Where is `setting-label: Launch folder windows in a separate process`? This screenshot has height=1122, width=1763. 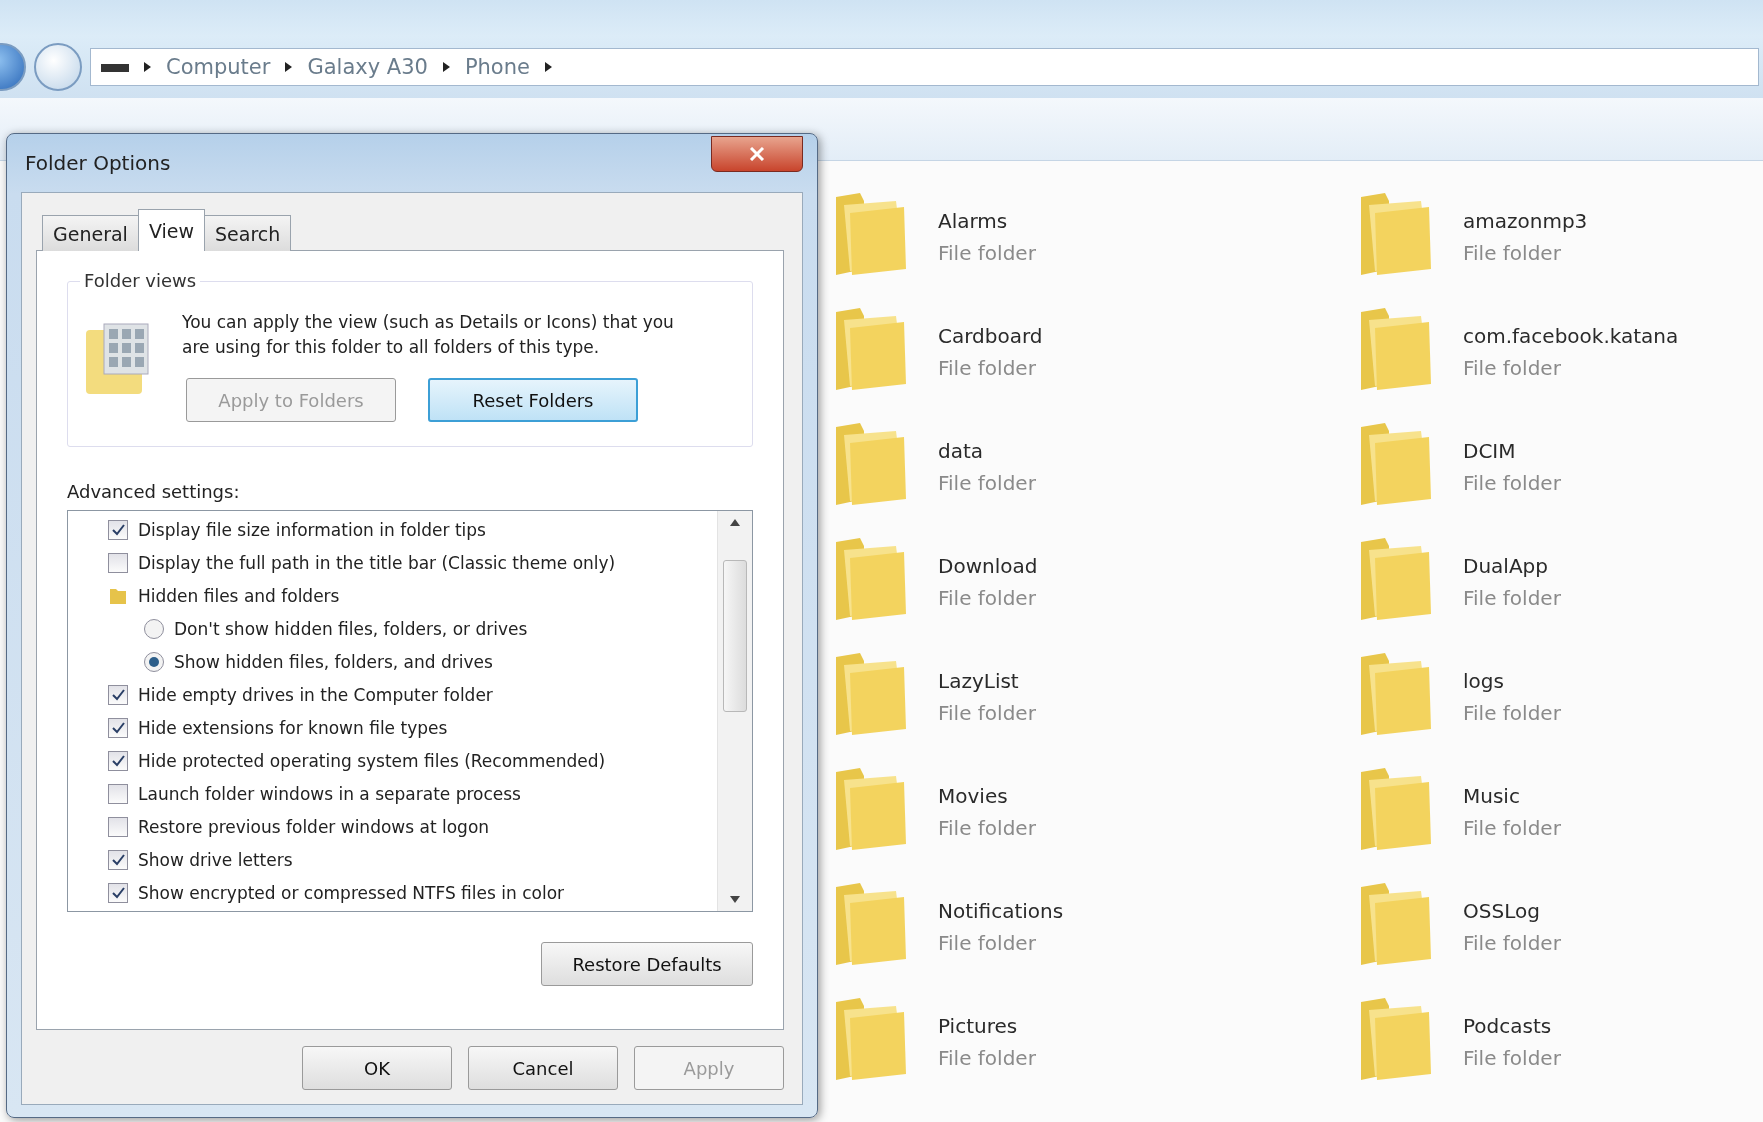 setting-label: Launch folder windows in a separate process is located at coordinates (329, 793).